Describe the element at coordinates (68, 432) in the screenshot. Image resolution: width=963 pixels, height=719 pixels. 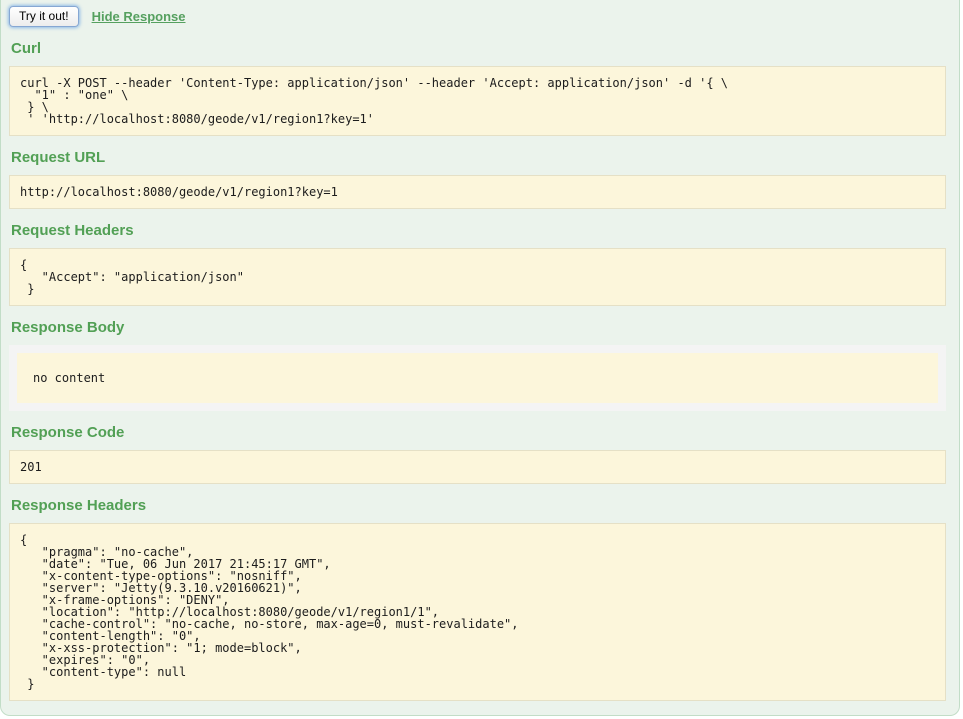
I see `response-code-heading: Response Code` at that location.